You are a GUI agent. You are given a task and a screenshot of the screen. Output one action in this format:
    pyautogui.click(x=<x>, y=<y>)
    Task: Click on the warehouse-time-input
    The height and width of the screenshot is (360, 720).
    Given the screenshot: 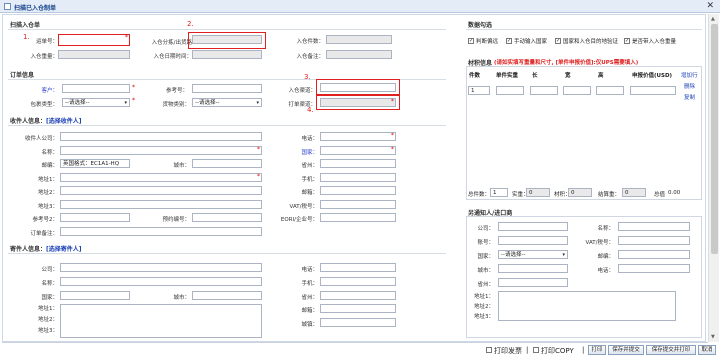 What is the action you would take?
    pyautogui.click(x=227, y=54)
    